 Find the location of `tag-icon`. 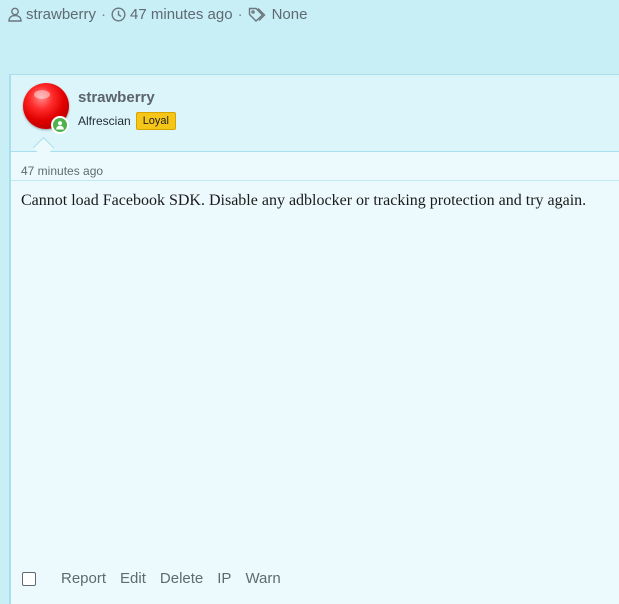

tag-icon is located at coordinates (258, 14).